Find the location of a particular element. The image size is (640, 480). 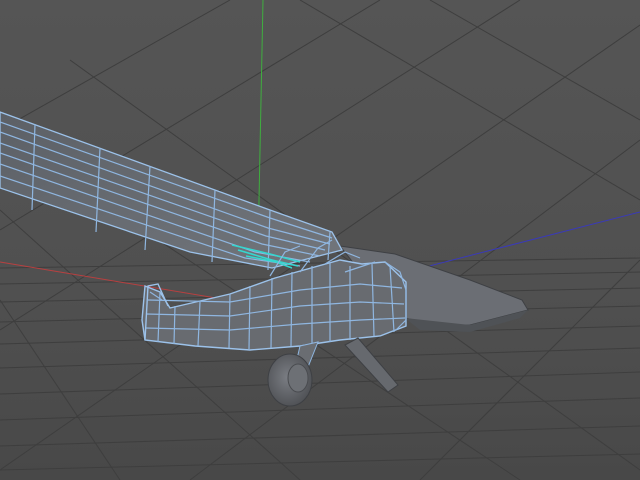

wheel-hub is located at coordinates (298, 378).